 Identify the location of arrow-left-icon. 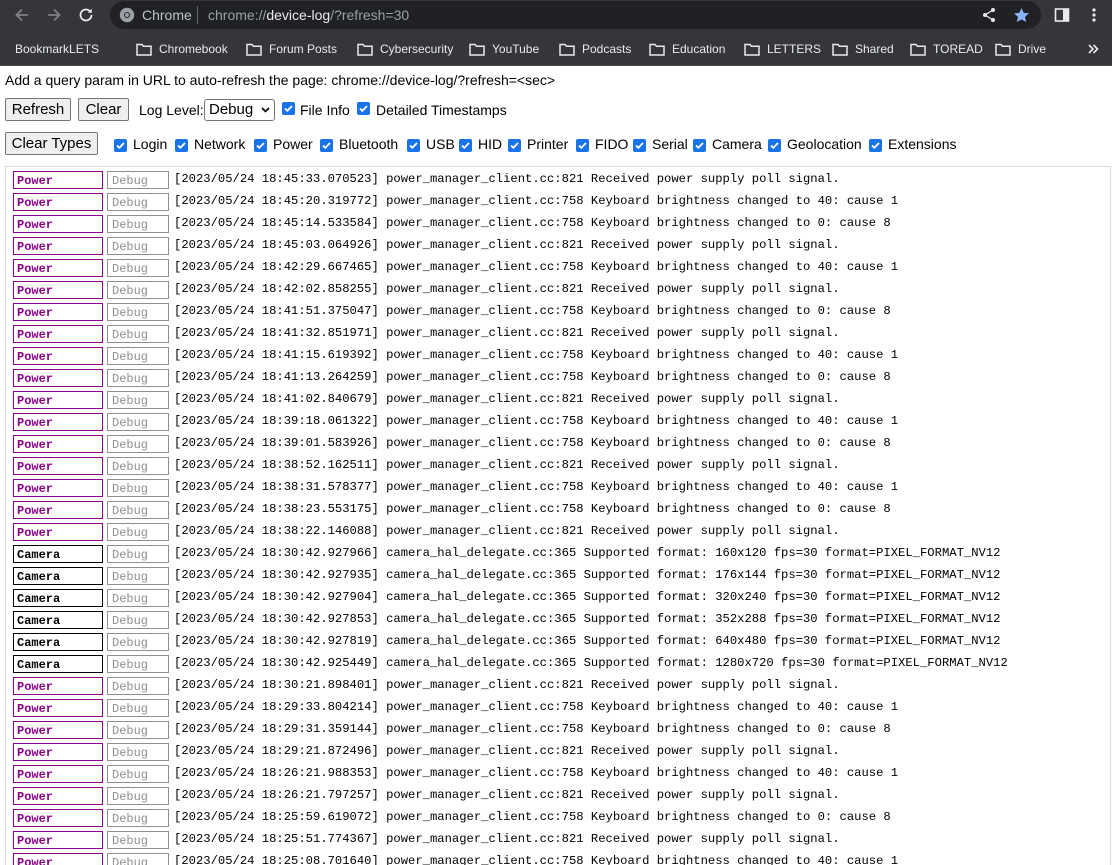
(21, 15).